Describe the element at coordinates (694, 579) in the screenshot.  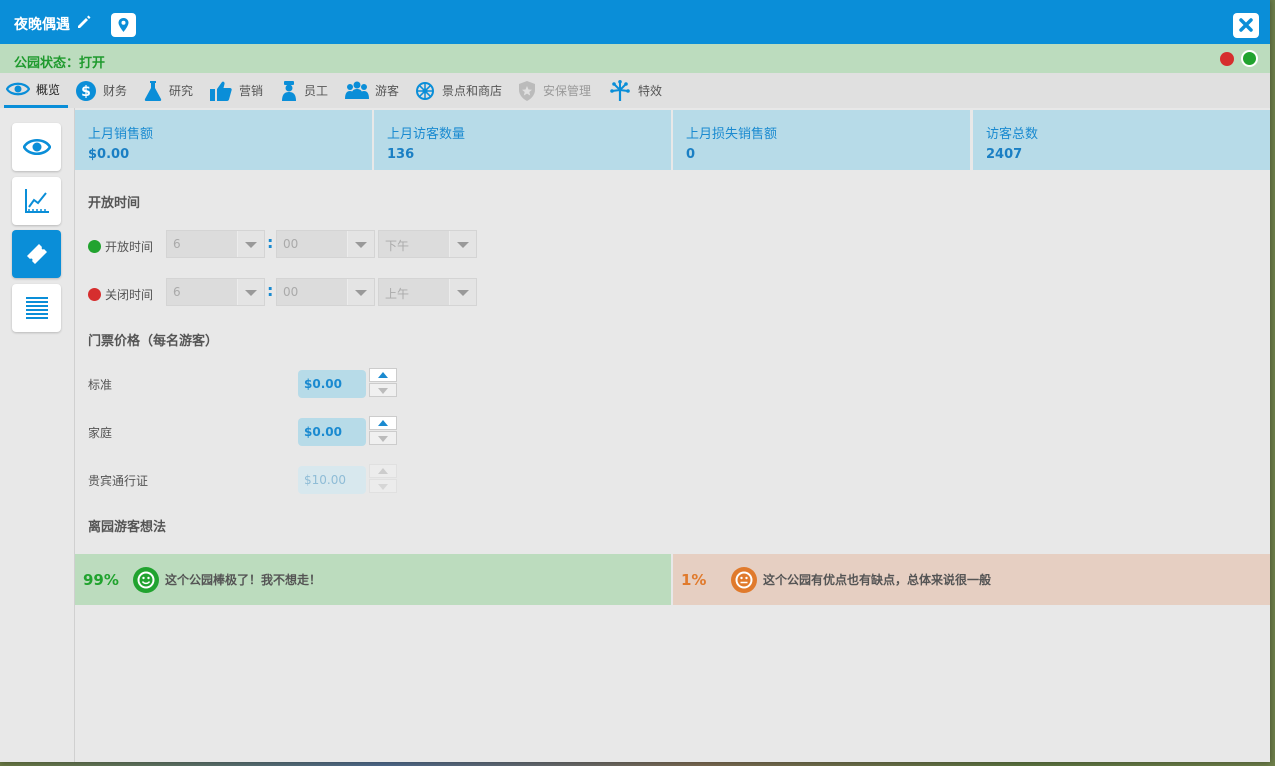
I see `neutral-thought-percent: 1%` at that location.